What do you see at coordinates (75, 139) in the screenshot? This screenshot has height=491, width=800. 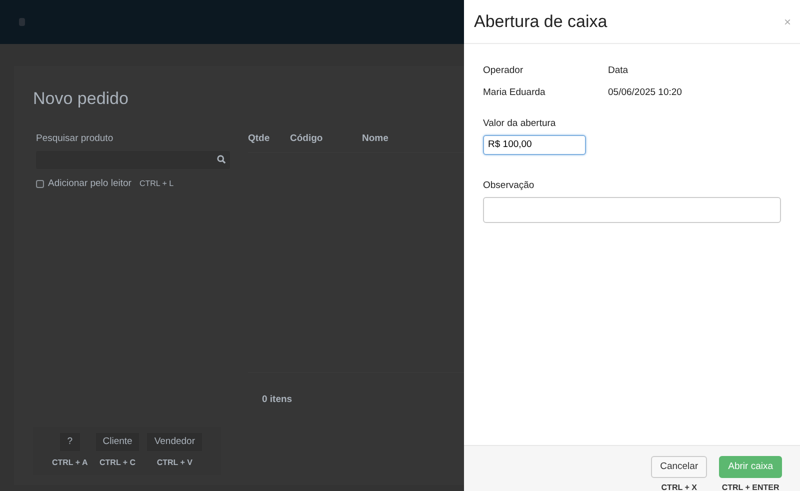 I see `field-label: Pesquisar produto` at bounding box center [75, 139].